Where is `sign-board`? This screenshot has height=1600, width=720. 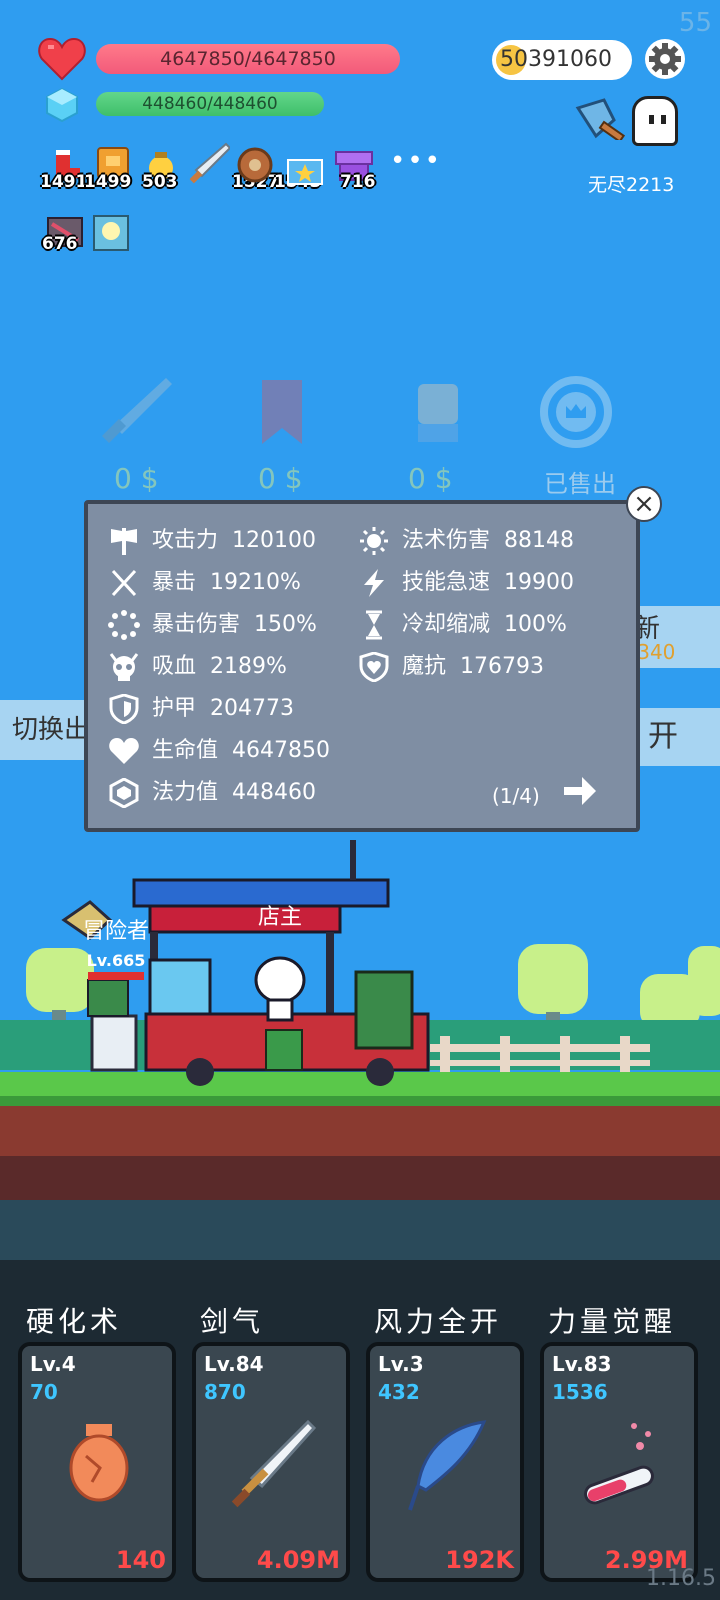
sign-board is located at coordinates (284, 1050).